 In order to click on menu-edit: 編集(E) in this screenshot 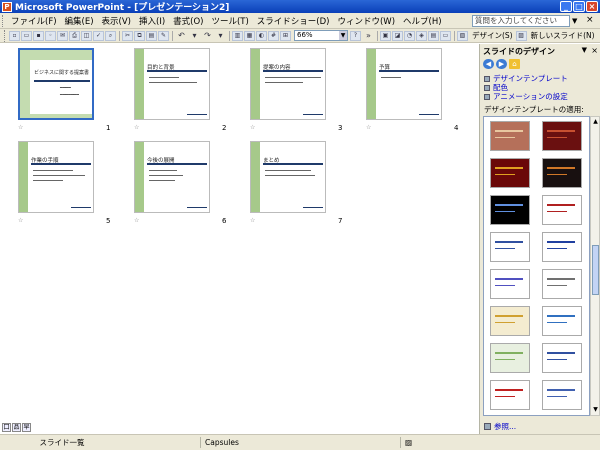, I will do `click(79, 21)`.